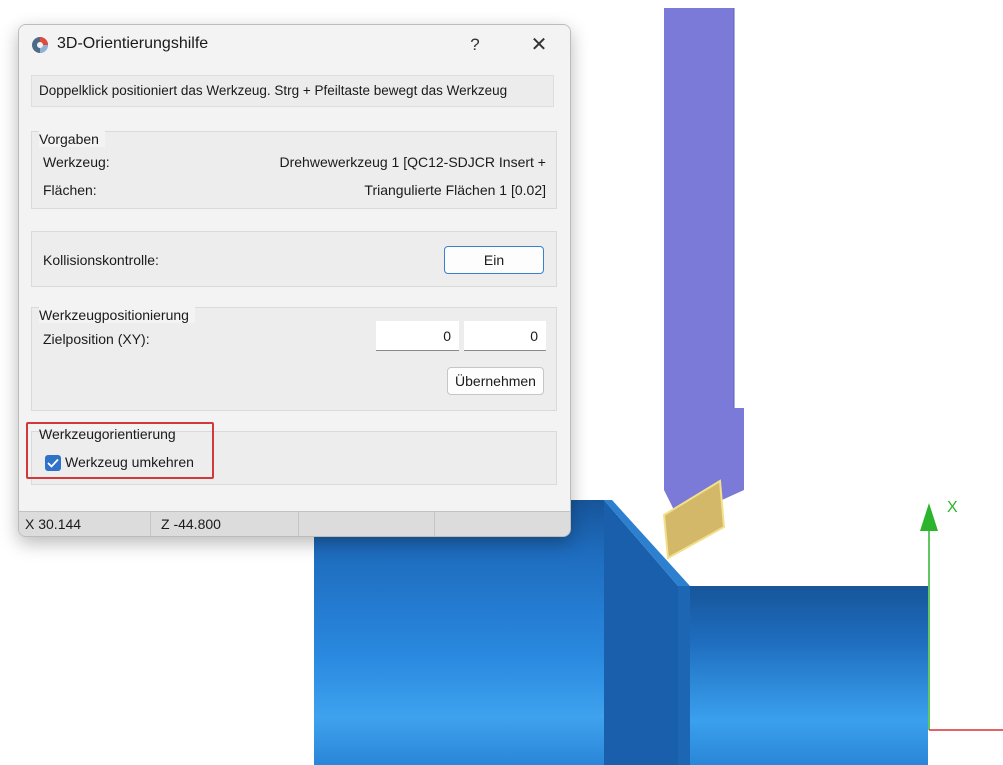 Image resolution: width=1003 pixels, height=765 pixels. I want to click on collision-label: Kollisionskontrolle:, so click(101, 260).